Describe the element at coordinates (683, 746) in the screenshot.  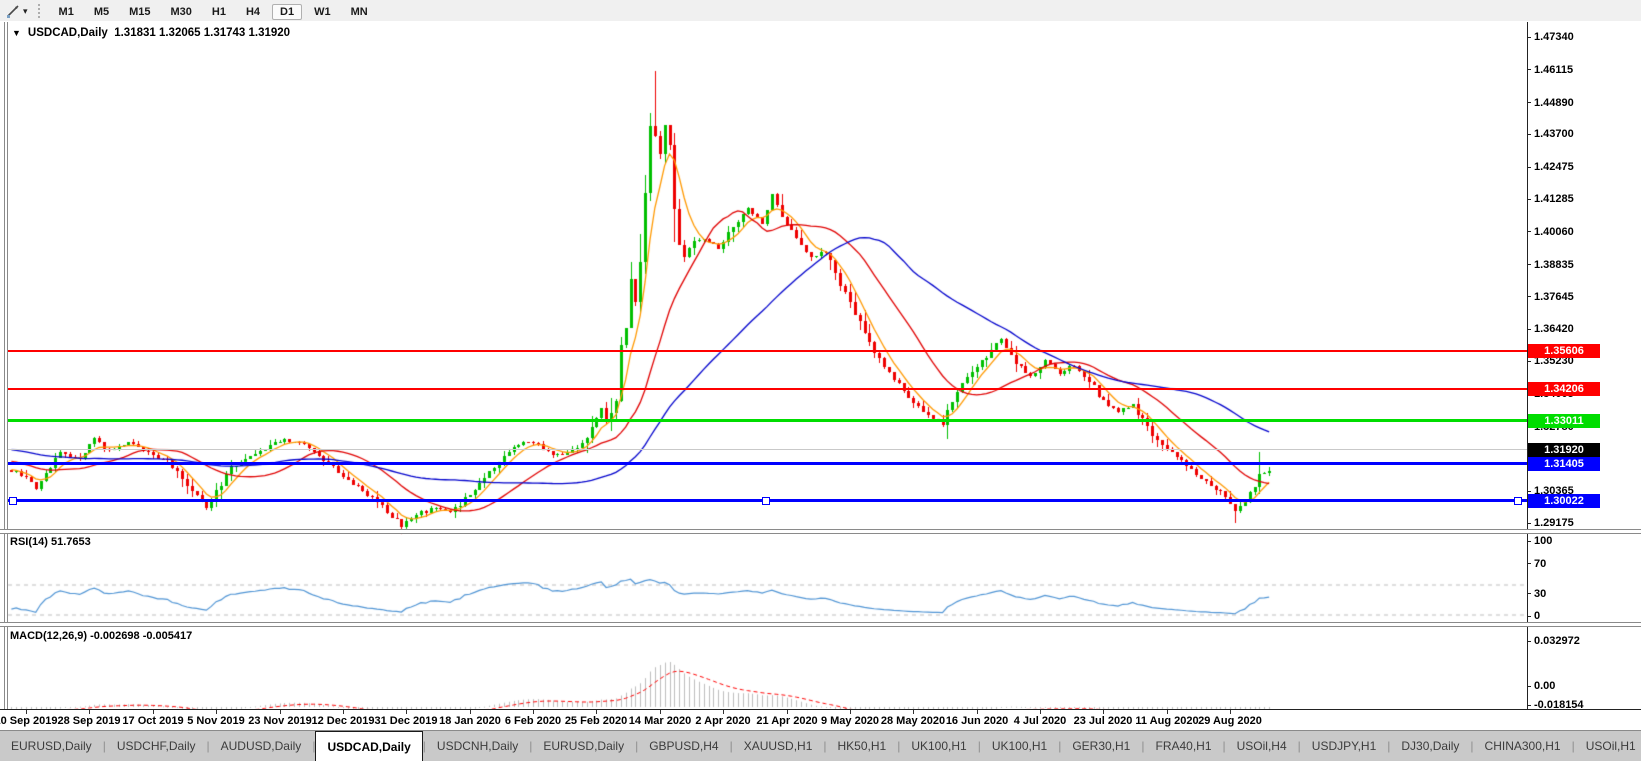
I see `tab-gbpusd-h4: GBPUSD,H4` at that location.